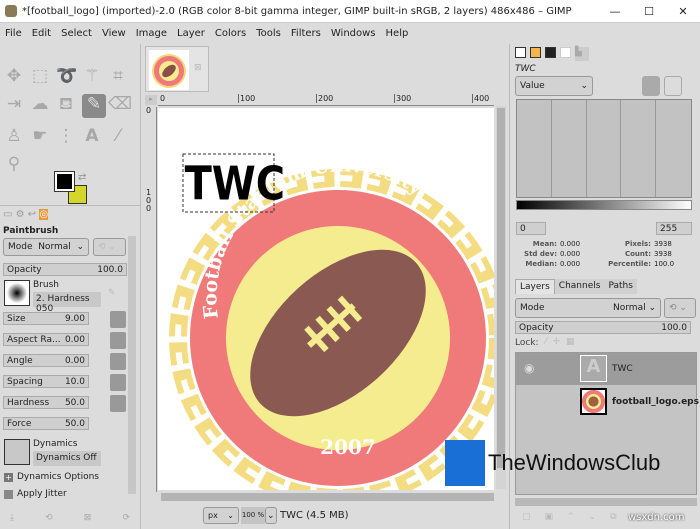  What do you see at coordinates (46, 381) in the screenshot?
I see `spacing-slider: Spacing 10.0` at bounding box center [46, 381].